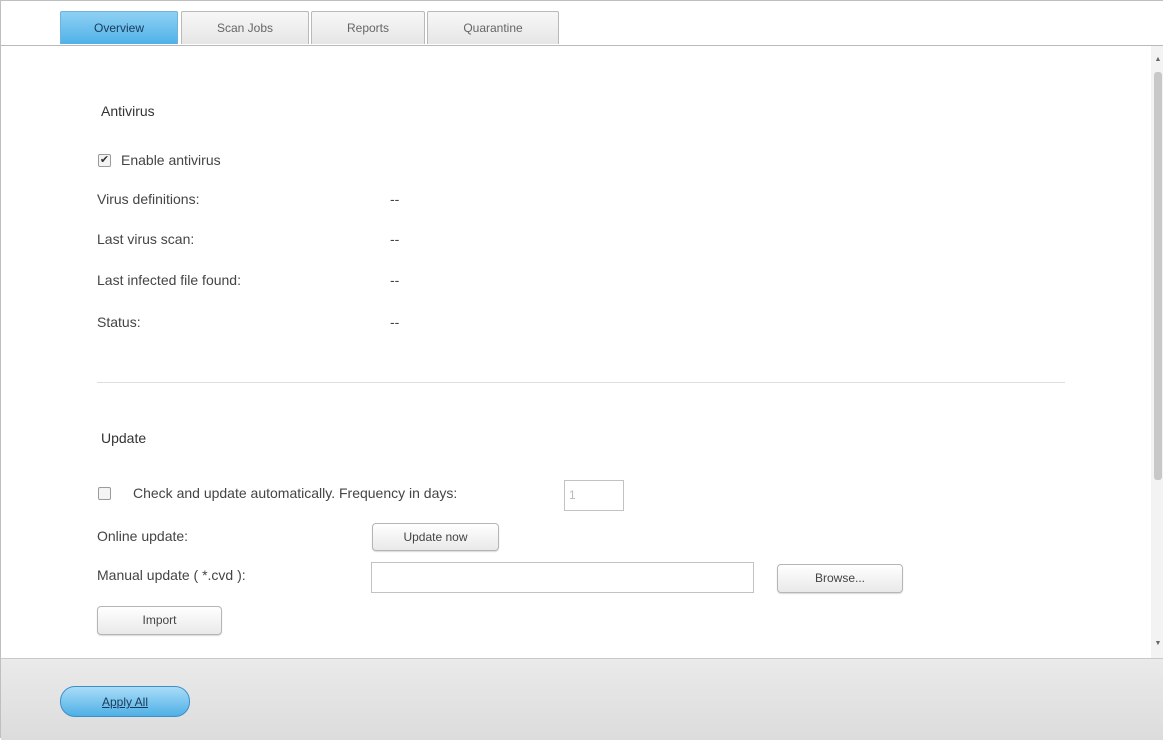 The image size is (1163, 740). What do you see at coordinates (395, 322) in the screenshot?
I see `status-value: --` at bounding box center [395, 322].